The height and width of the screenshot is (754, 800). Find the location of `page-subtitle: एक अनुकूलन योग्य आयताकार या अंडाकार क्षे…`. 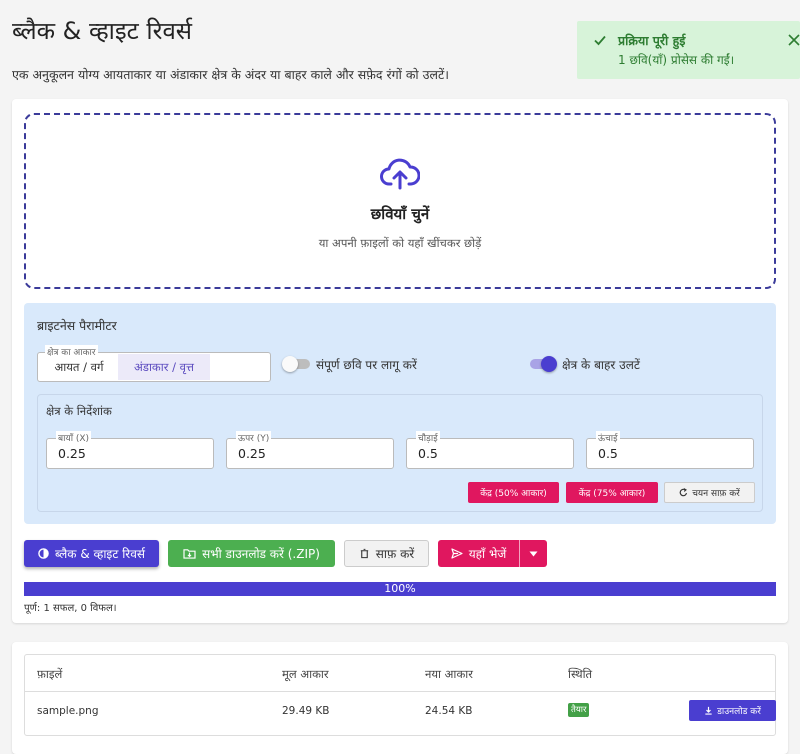

page-subtitle: एक अनुकूलन योग्य आयताकार या अंडाकार क्षे… is located at coordinates (230, 74).